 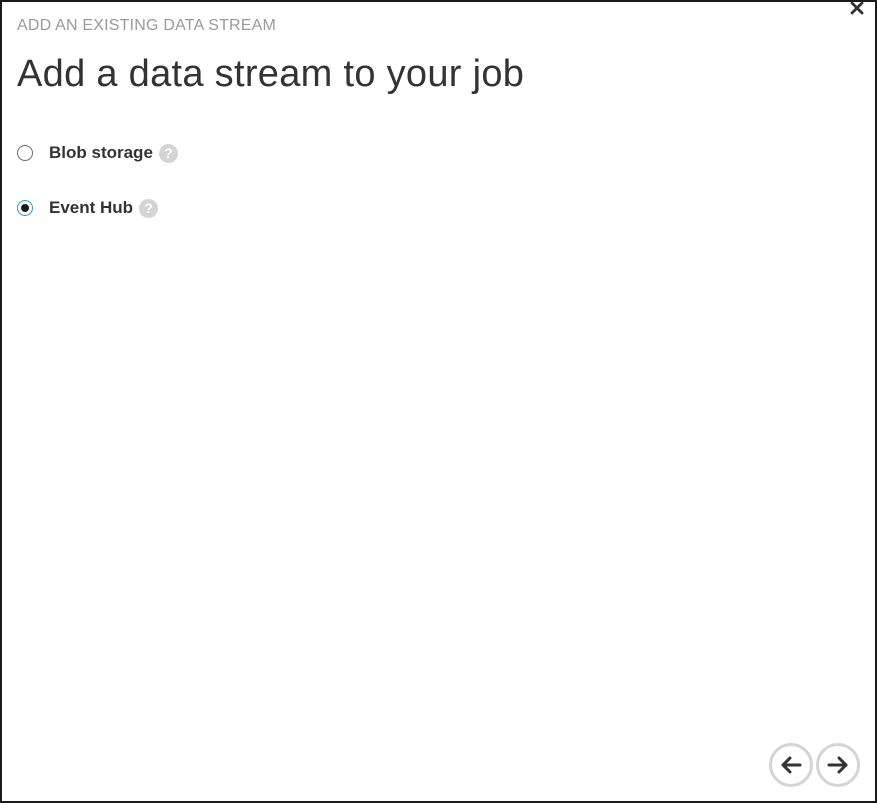 I want to click on arrow-right-icon, so click(x=837, y=765).